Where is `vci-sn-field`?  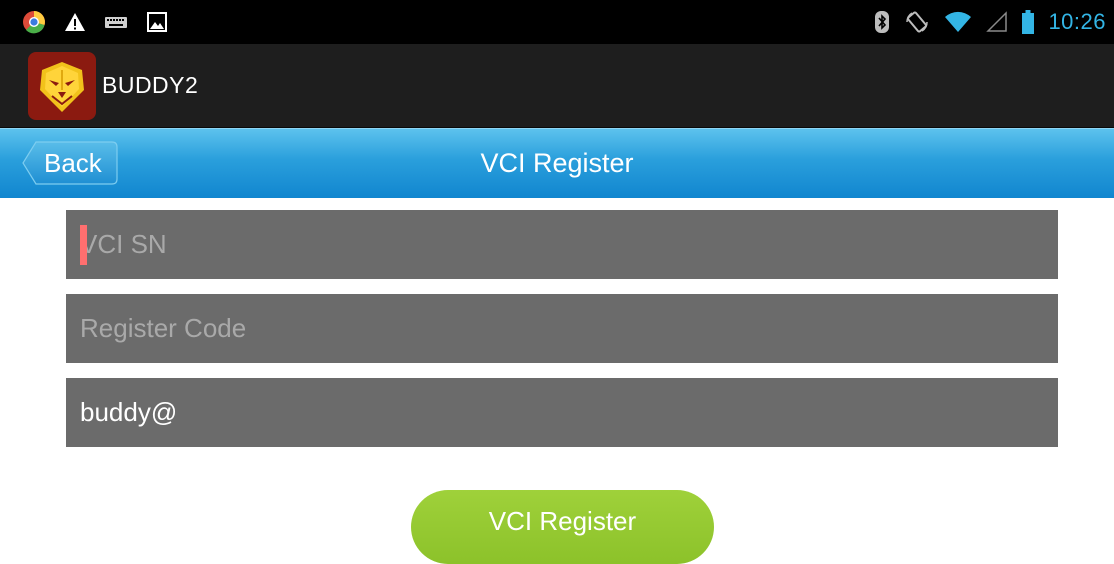 vci-sn-field is located at coordinates (562, 244).